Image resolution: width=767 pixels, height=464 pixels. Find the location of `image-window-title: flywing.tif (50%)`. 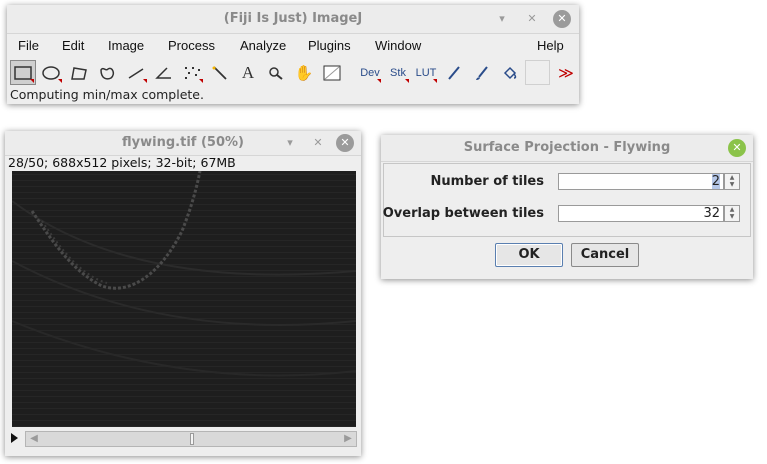

image-window-title: flywing.tif (50%) is located at coordinates (183, 142).